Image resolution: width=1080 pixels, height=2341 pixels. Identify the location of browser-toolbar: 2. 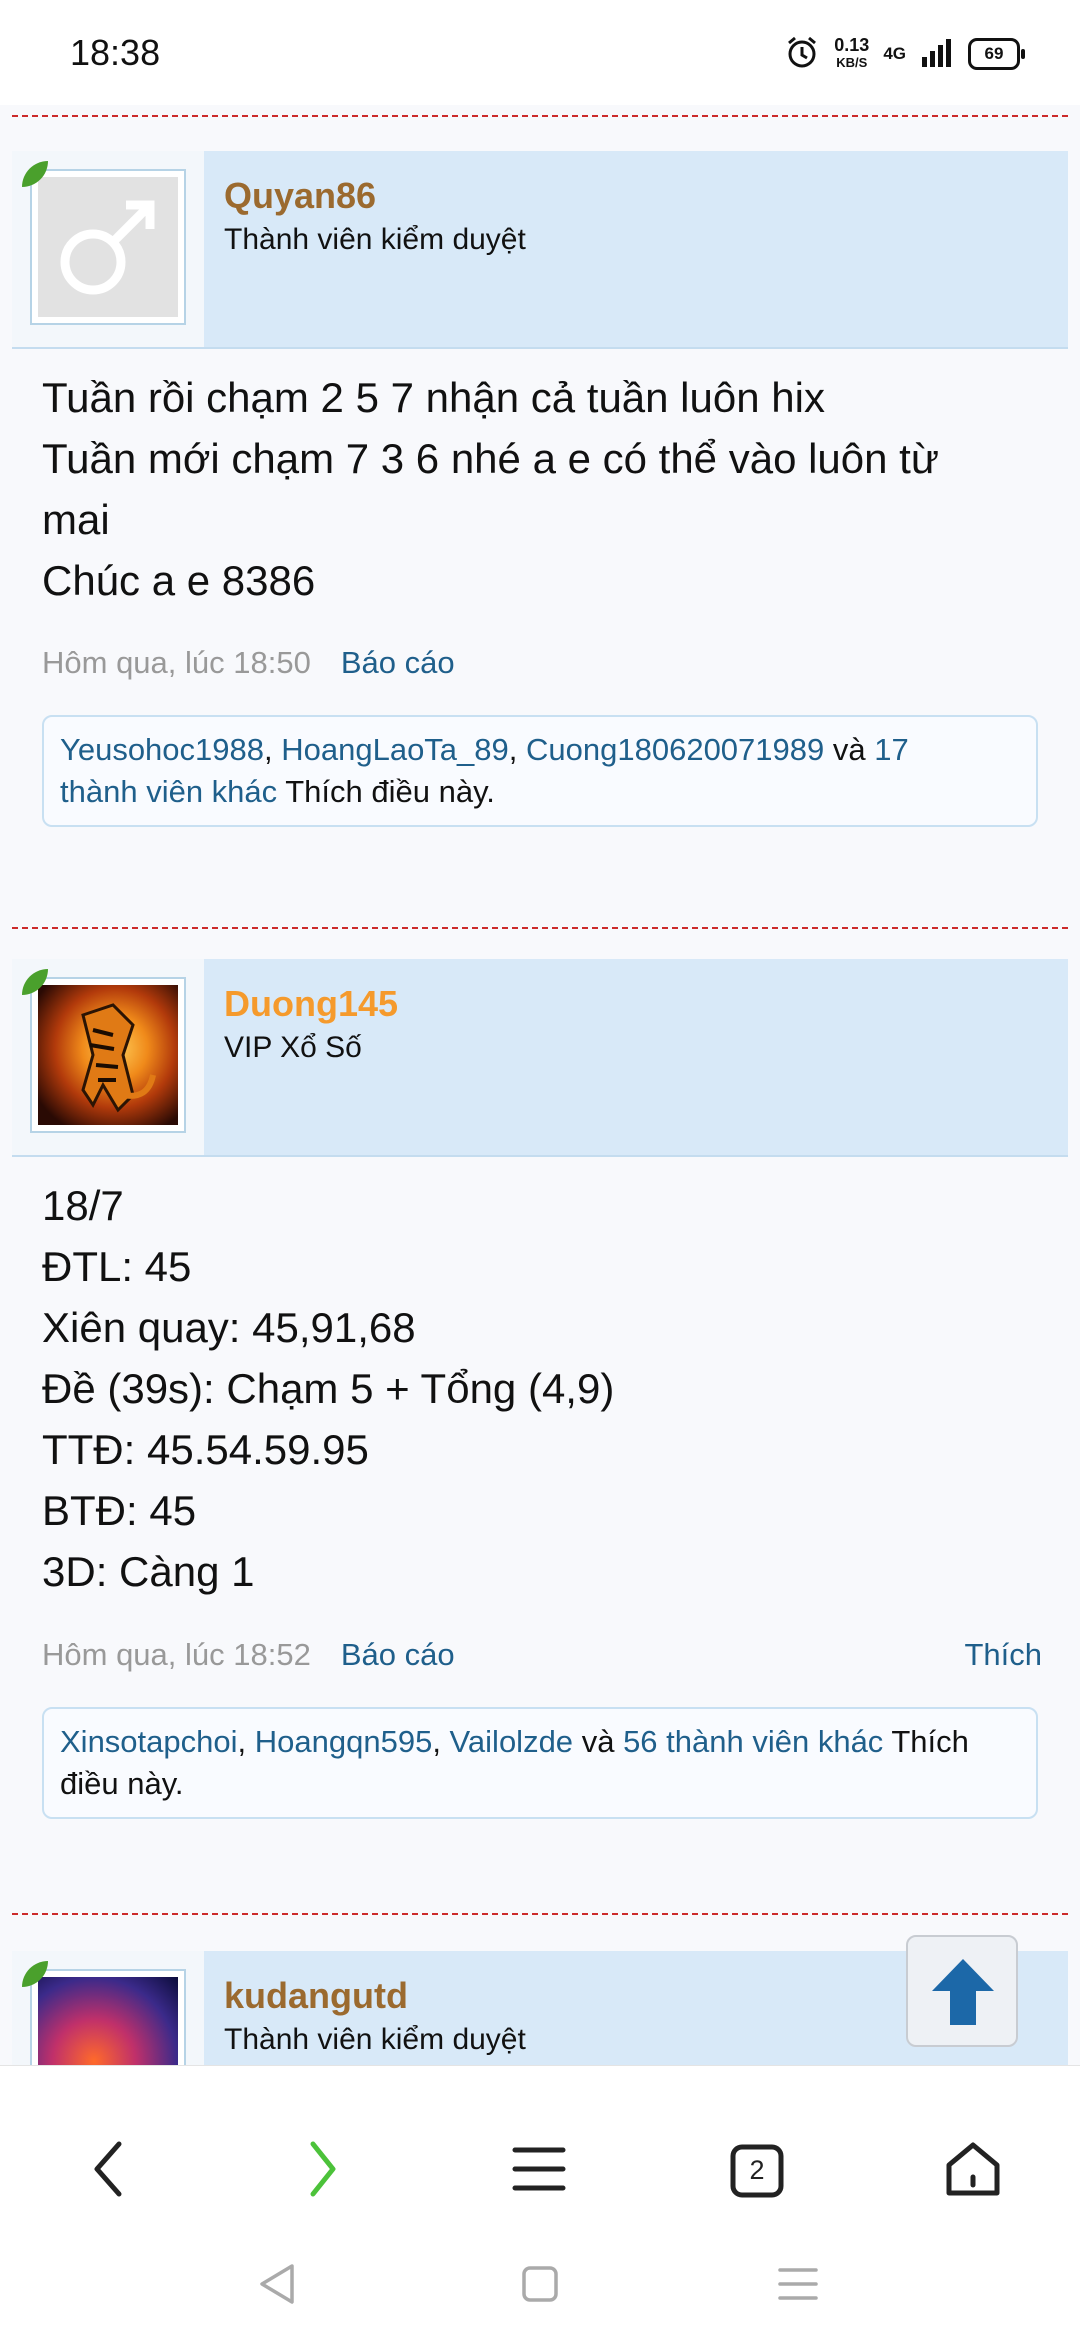
(540, 2203).